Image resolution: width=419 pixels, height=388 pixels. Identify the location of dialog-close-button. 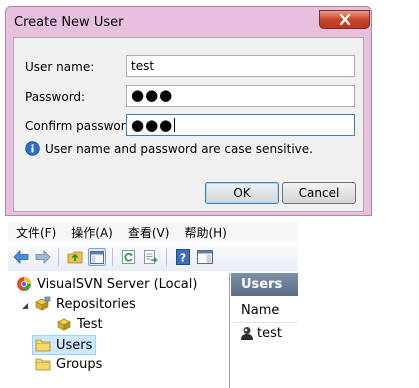
(344, 19).